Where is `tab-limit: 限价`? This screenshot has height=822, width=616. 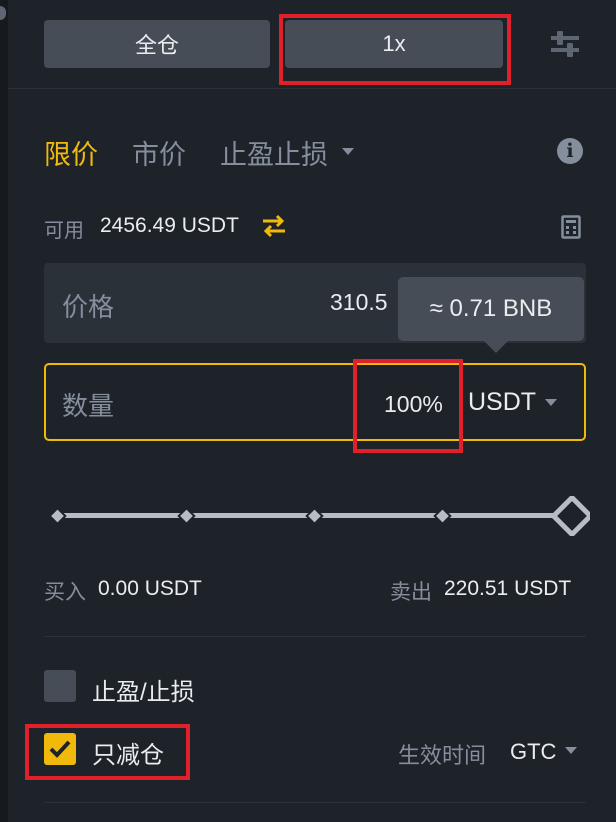
tab-limit: 限价 is located at coordinates (71, 152).